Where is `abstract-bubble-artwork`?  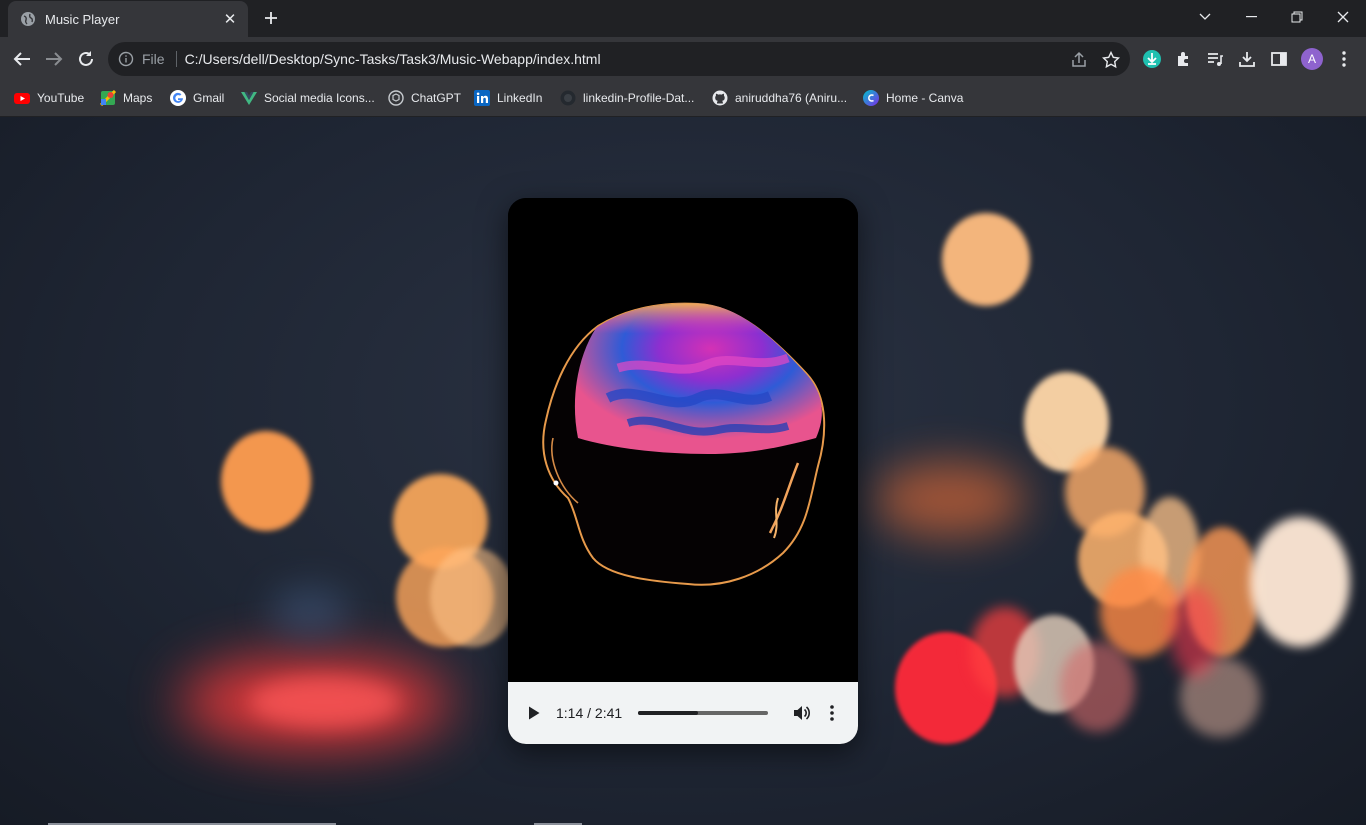 abstract-bubble-artwork is located at coordinates (684, 444).